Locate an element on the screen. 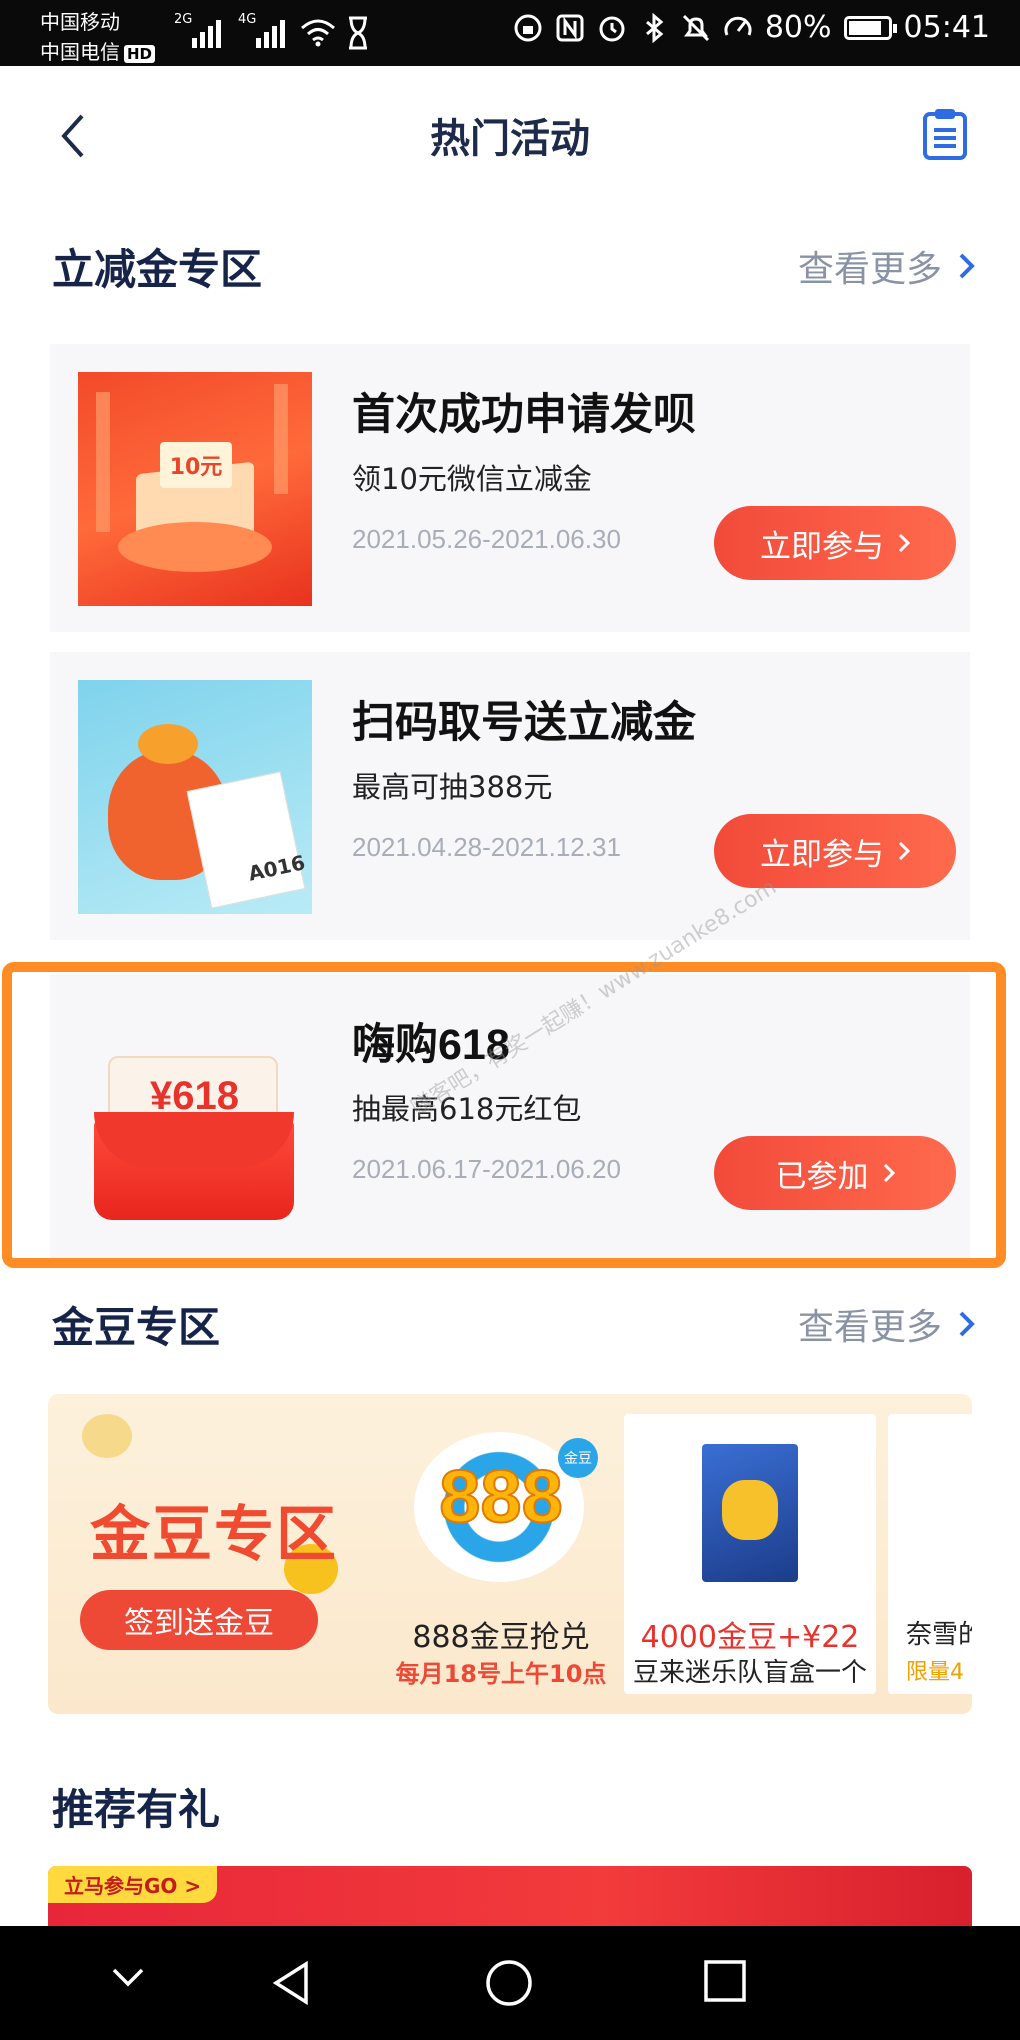 This screenshot has height=2040, width=1020. clock: 05:41 is located at coordinates (946, 27).